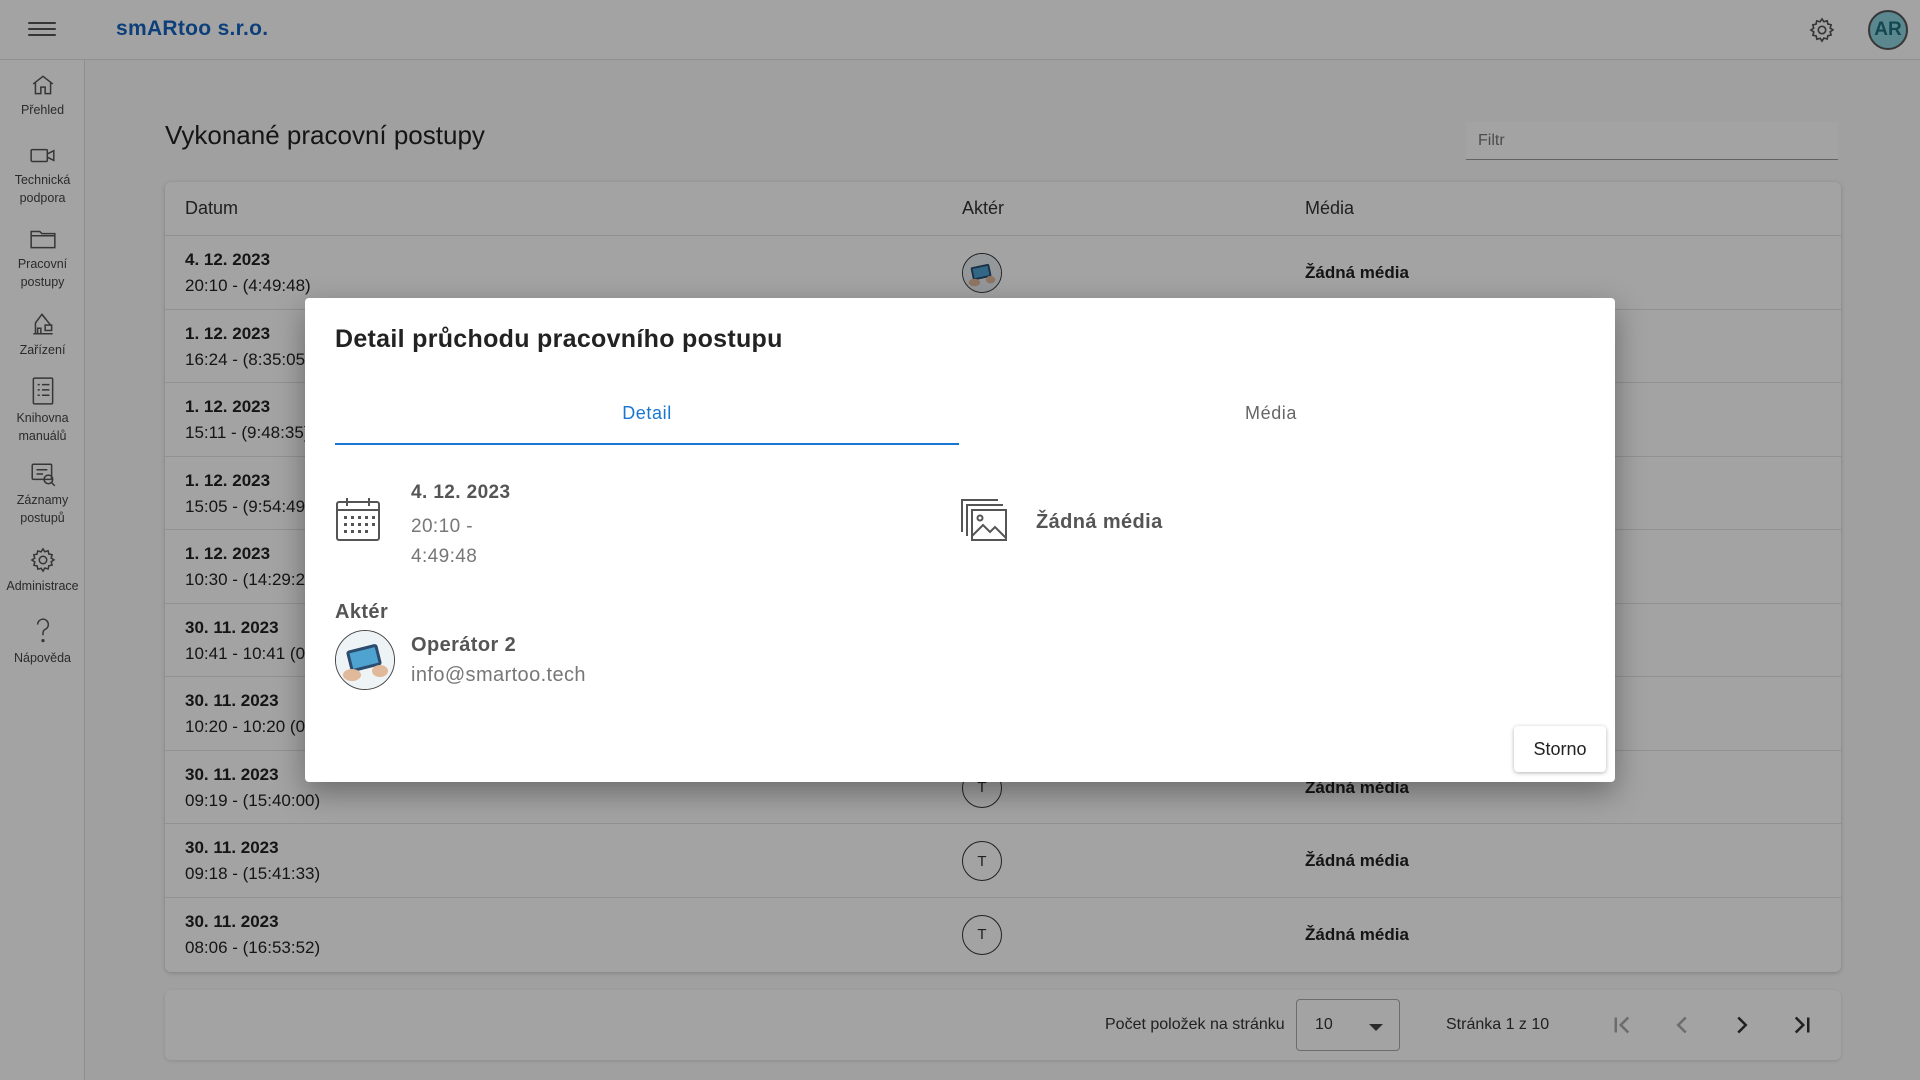 The height and width of the screenshot is (1080, 1920). Describe the element at coordinates (498, 675) in the screenshot. I see `actor-email: info@smartoo.tech` at that location.